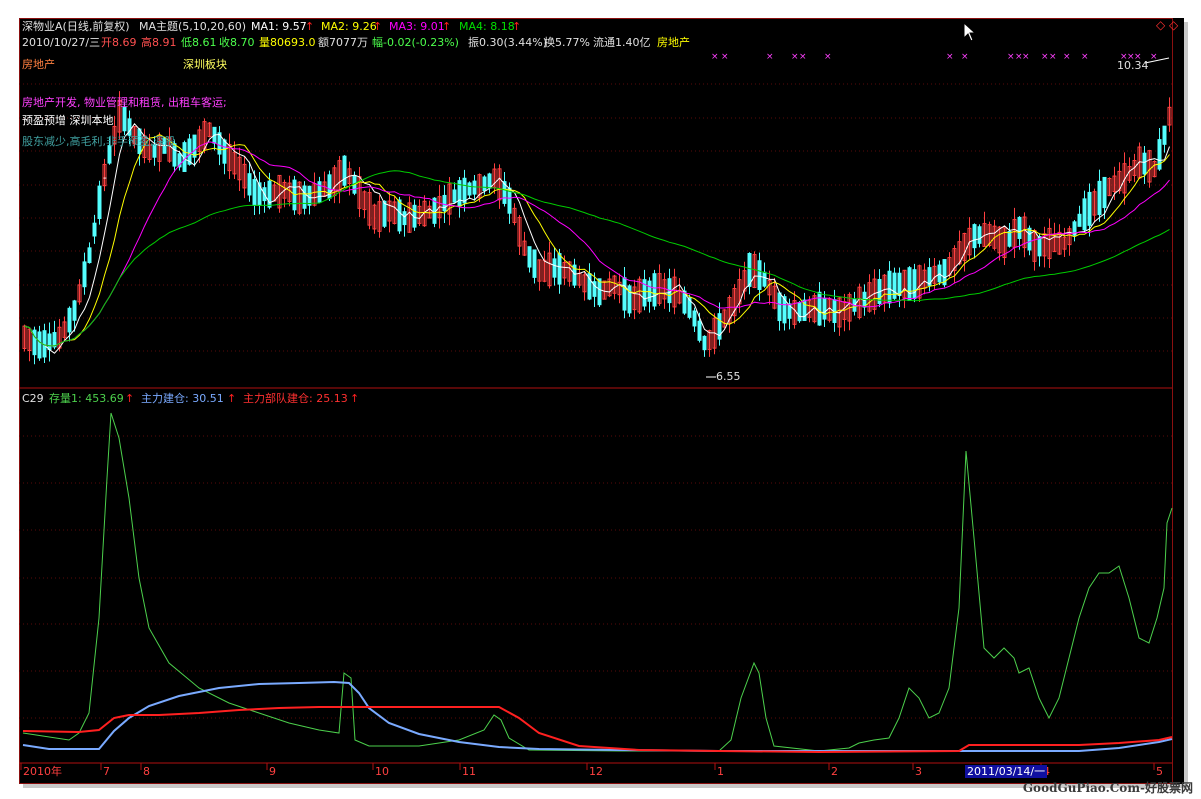 This screenshot has width=1201, height=799. What do you see at coordinates (86, 398) in the screenshot?
I see `indicator-line1: 存量1: 453.69` at bounding box center [86, 398].